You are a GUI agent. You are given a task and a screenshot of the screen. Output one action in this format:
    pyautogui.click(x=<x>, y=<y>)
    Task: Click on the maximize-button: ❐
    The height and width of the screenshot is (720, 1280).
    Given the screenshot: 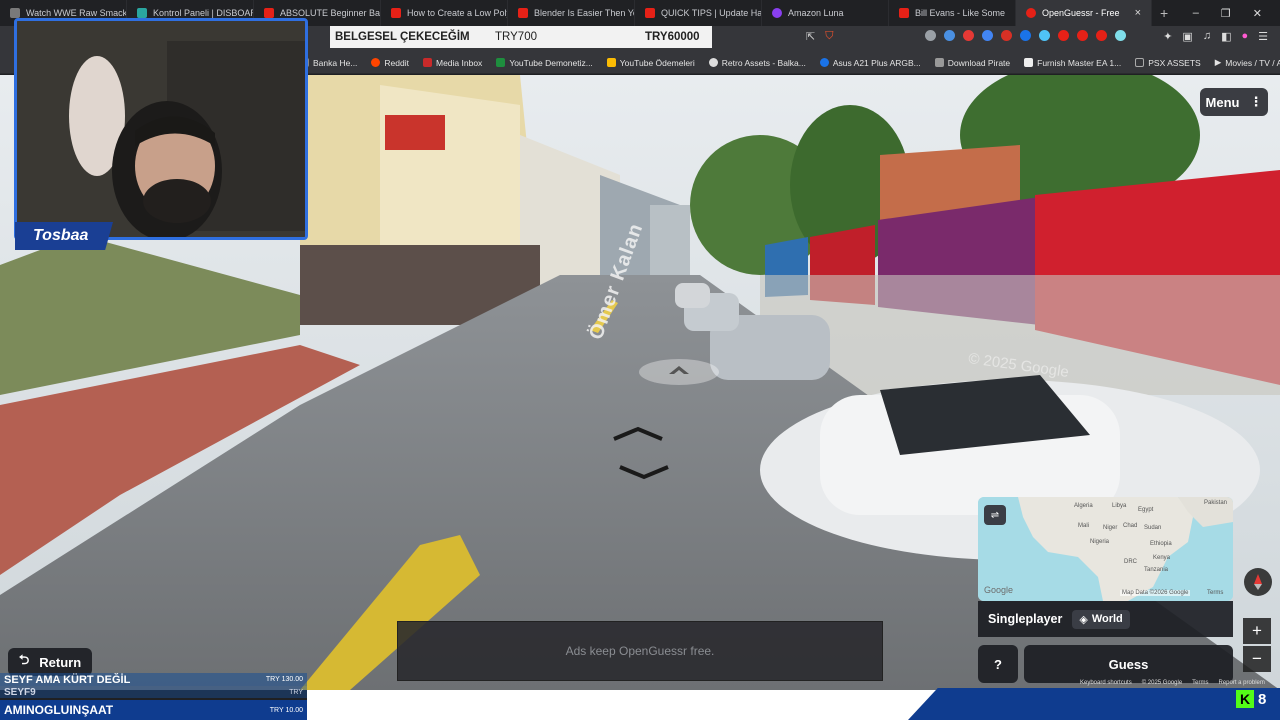 What is the action you would take?
    pyautogui.click(x=1226, y=13)
    